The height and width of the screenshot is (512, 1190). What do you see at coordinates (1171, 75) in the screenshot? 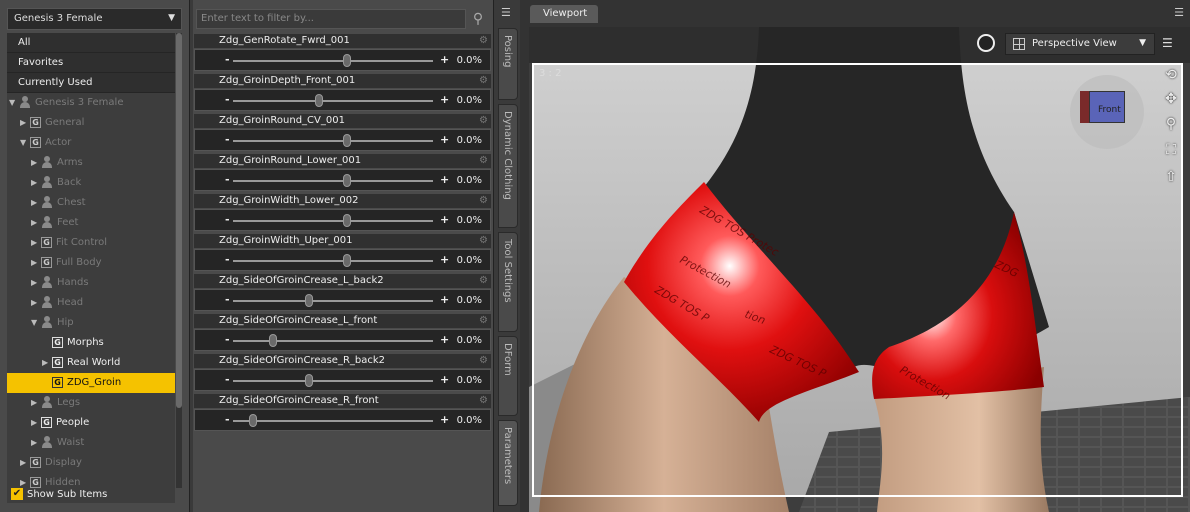
I see `orbit-icon: ⟲` at bounding box center [1171, 75].